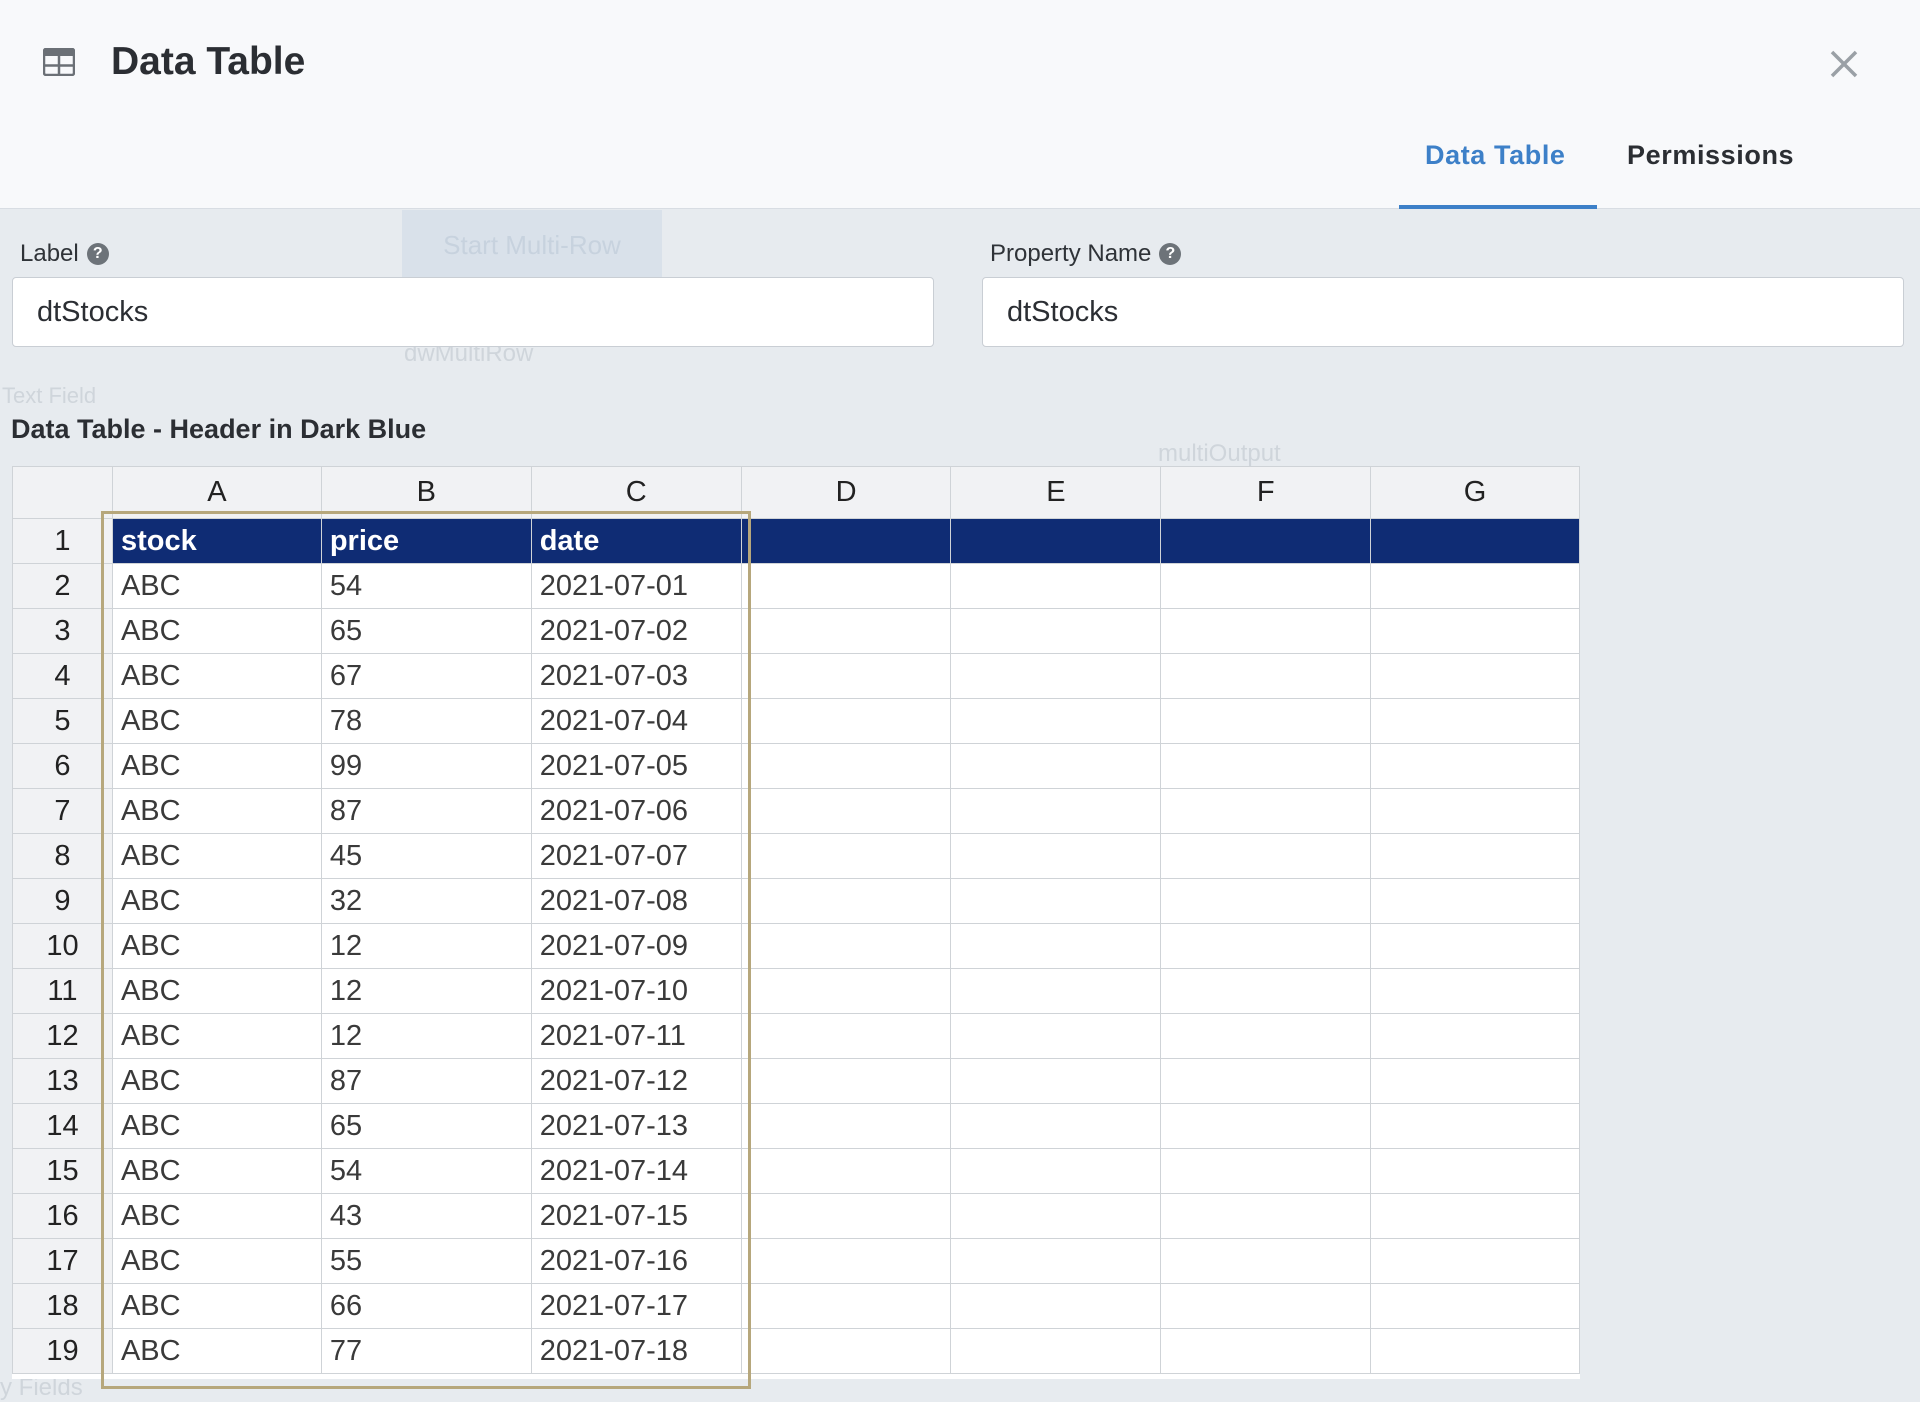 Image resolution: width=1920 pixels, height=1402 pixels. I want to click on row-number: 9, so click(62, 901).